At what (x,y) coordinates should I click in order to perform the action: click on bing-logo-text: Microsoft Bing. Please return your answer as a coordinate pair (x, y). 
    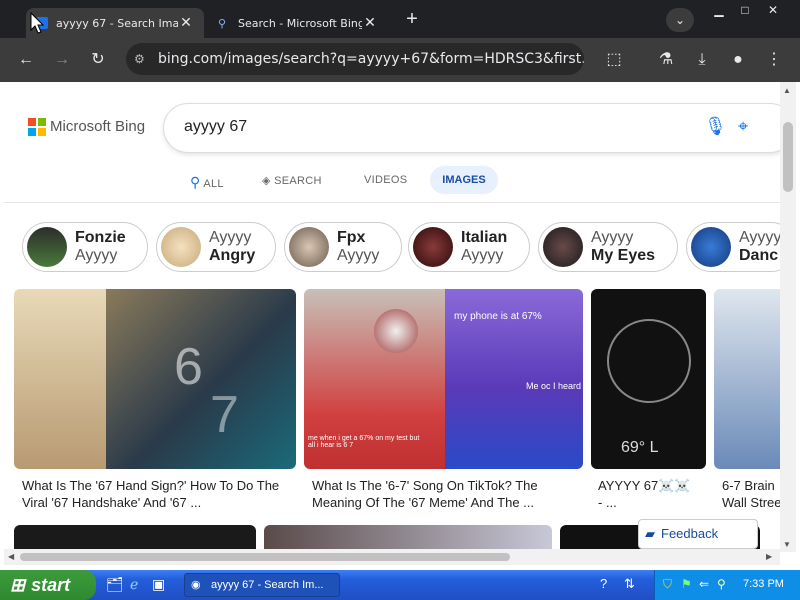
    Looking at the image, I should click on (97, 126).